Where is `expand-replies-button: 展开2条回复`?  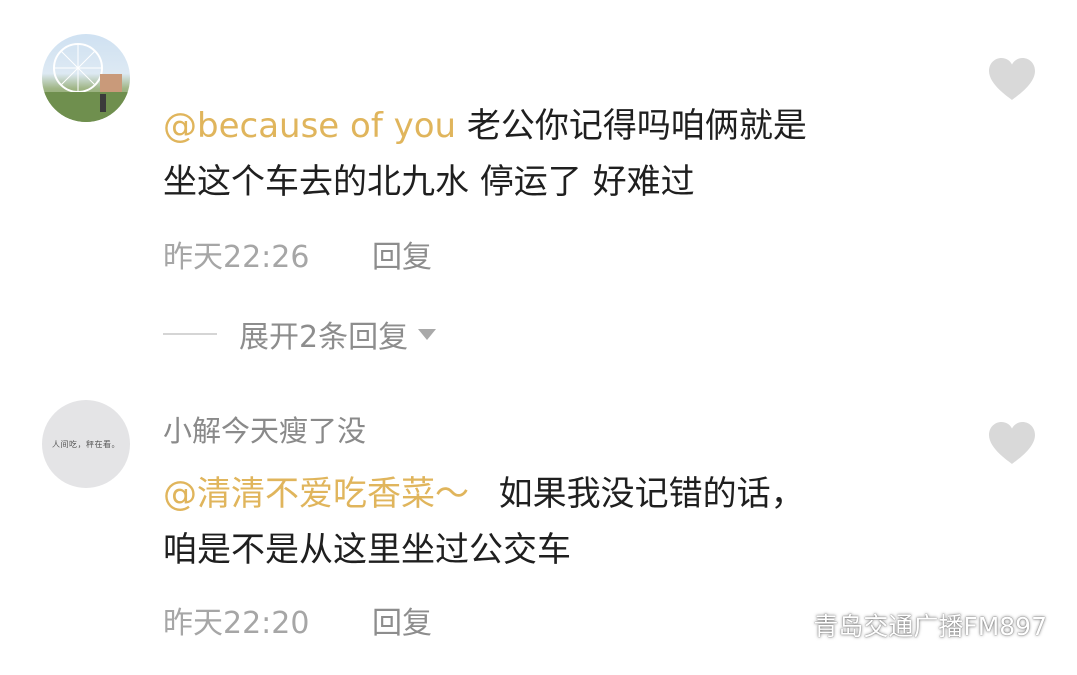
expand-replies-button: 展开2条回复 is located at coordinates (300, 334).